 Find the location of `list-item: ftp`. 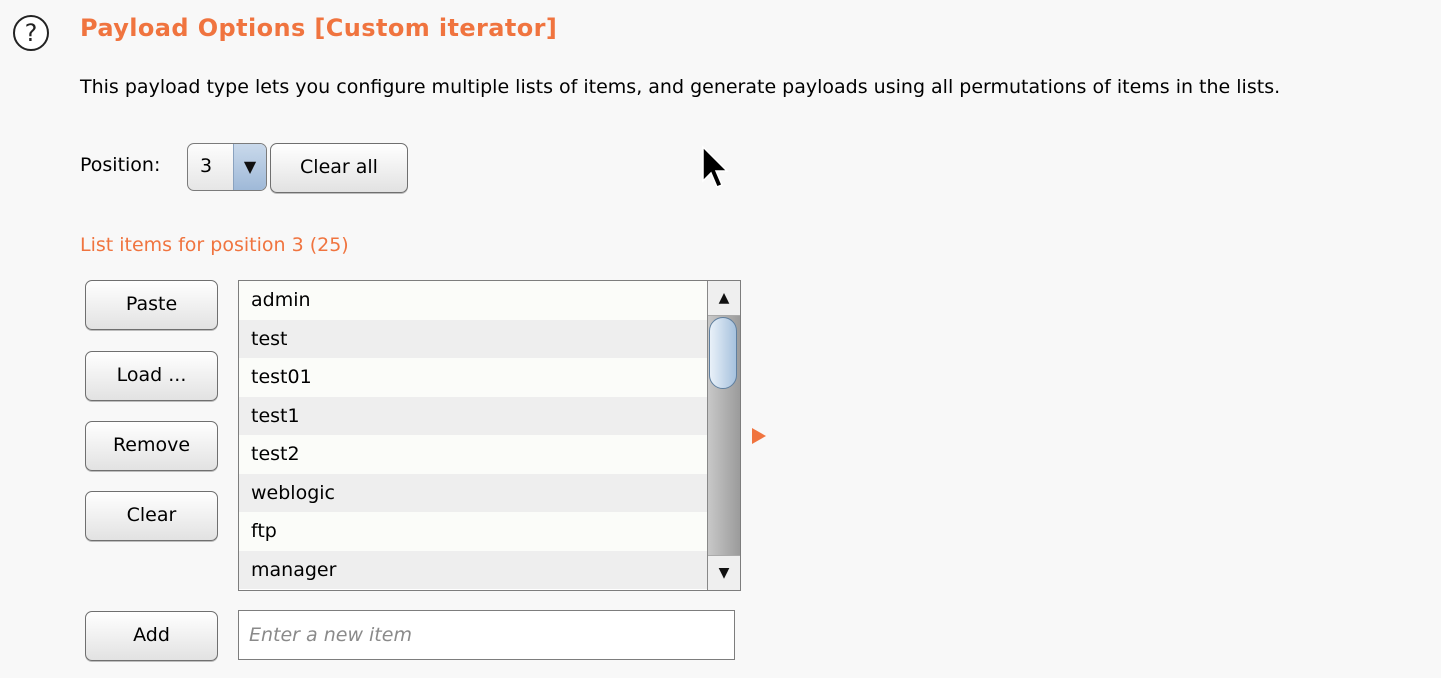

list-item: ftp is located at coordinates (473, 531).